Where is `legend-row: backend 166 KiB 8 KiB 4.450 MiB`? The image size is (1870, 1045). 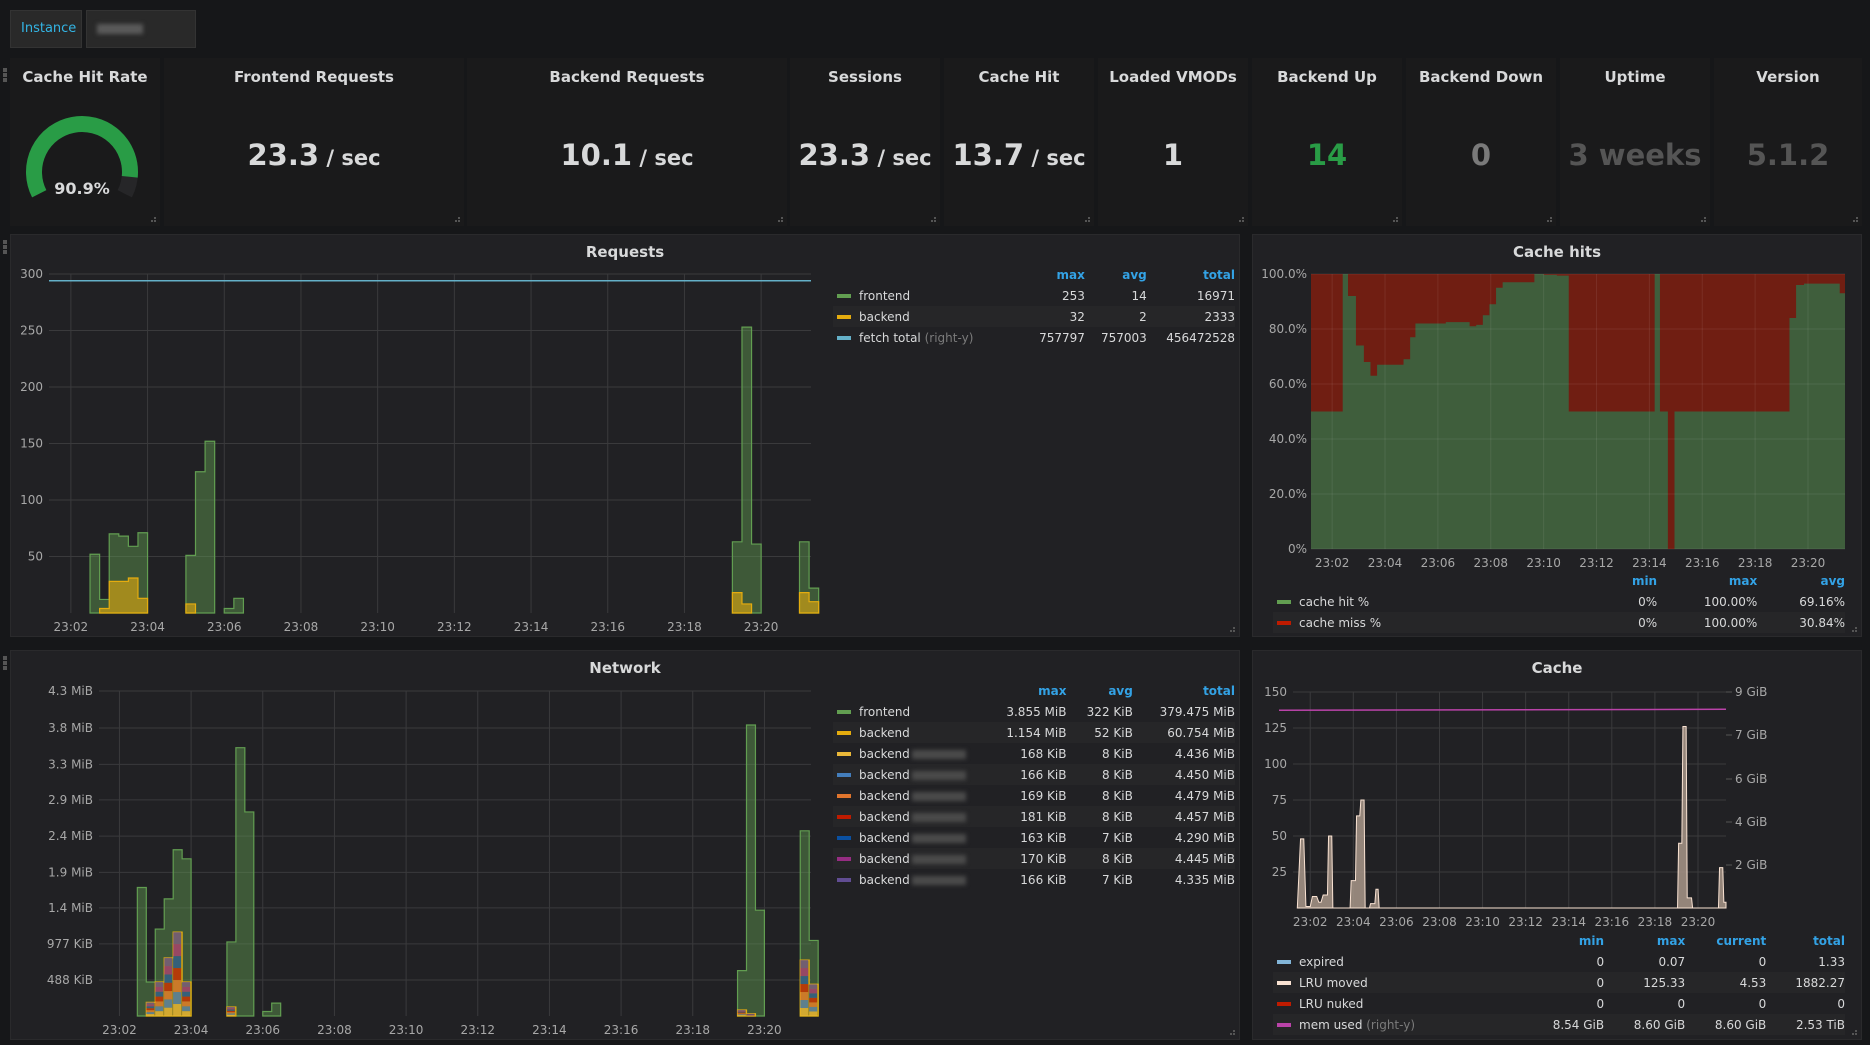 legend-row: backend 166 KiB 8 KiB 4.450 MiB is located at coordinates (1034, 774).